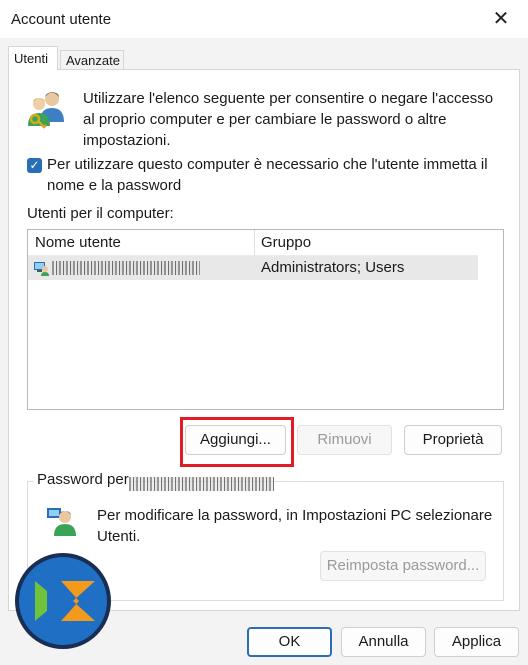 This screenshot has width=528, height=665. Describe the element at coordinates (289, 642) in the screenshot. I see `ok-button: OK` at that location.